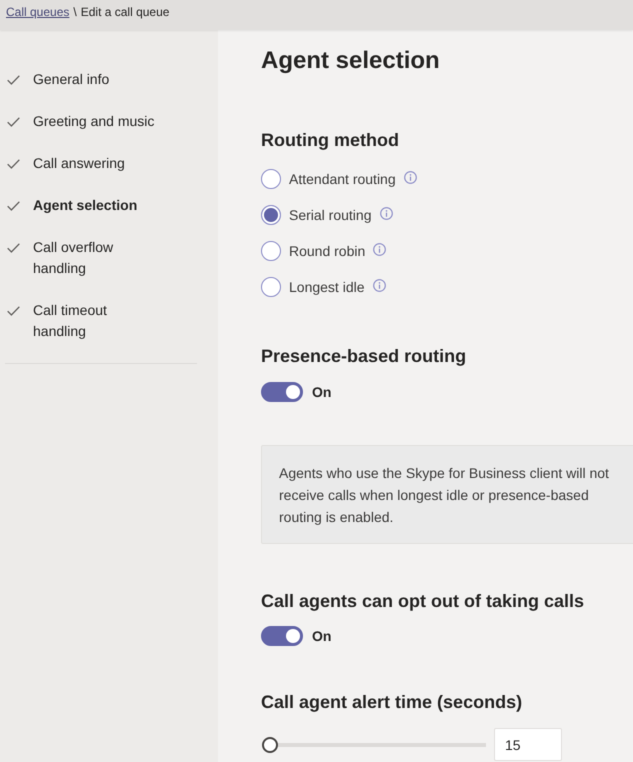 The width and height of the screenshot is (633, 762). What do you see at coordinates (109, 163) in the screenshot?
I see `sidebar-item: Call answering` at bounding box center [109, 163].